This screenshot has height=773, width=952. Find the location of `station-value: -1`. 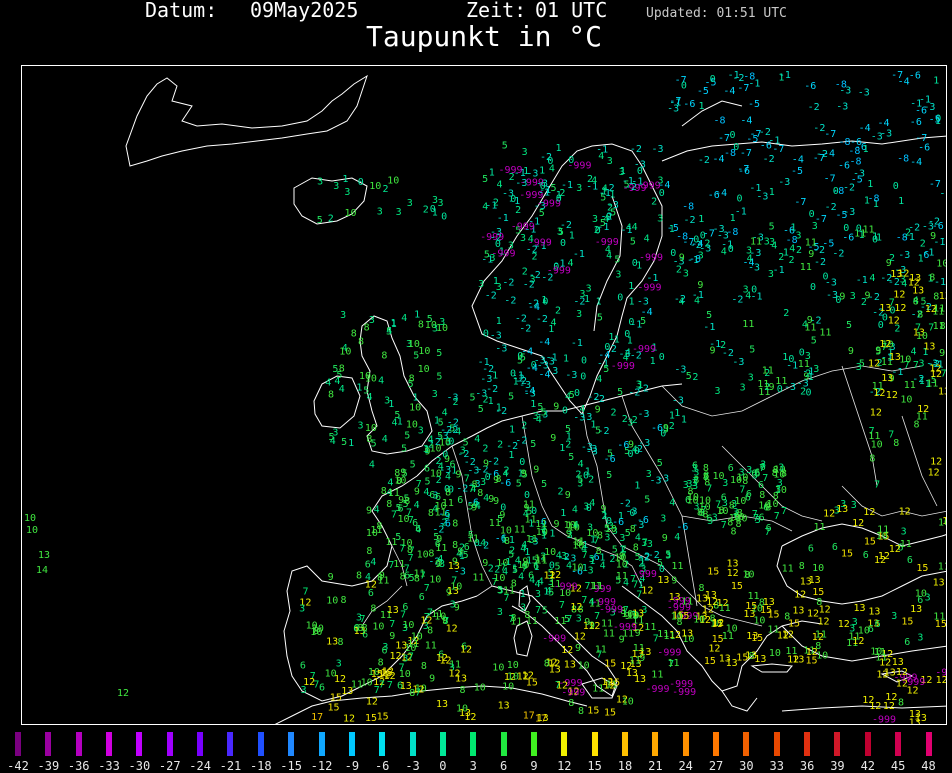

station-value: -1 is located at coordinates (709, 327).